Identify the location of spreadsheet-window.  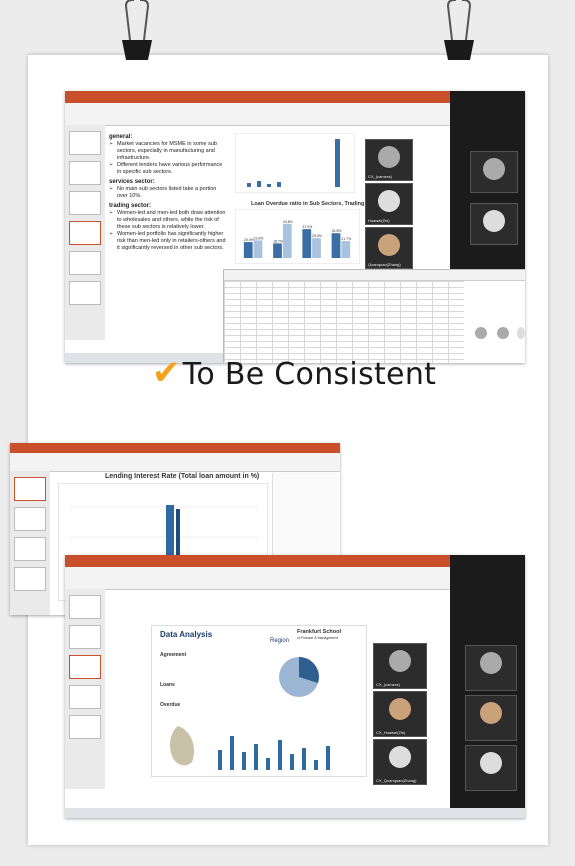
(374, 316).